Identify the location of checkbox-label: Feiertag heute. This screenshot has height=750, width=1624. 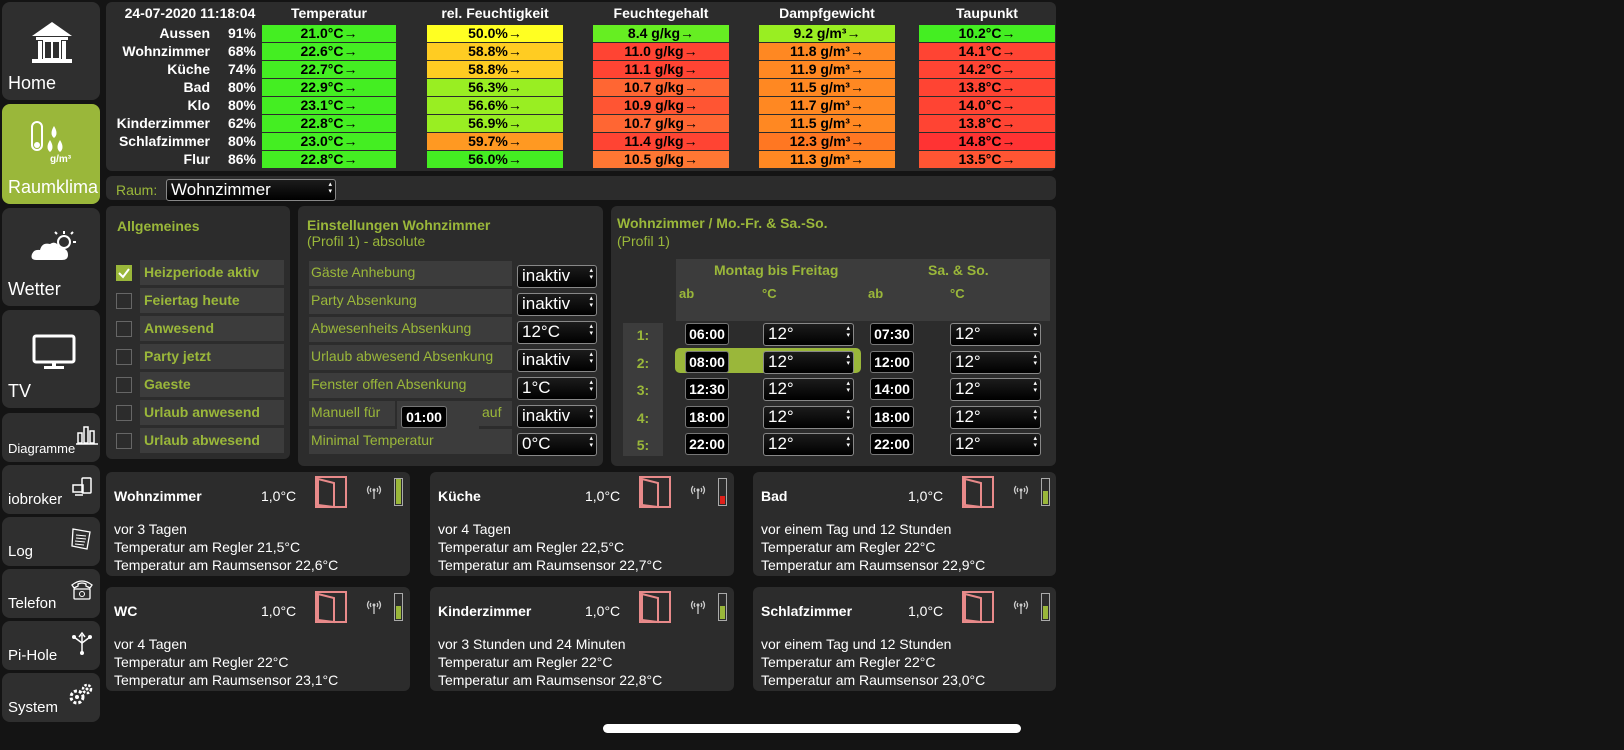
(212, 300).